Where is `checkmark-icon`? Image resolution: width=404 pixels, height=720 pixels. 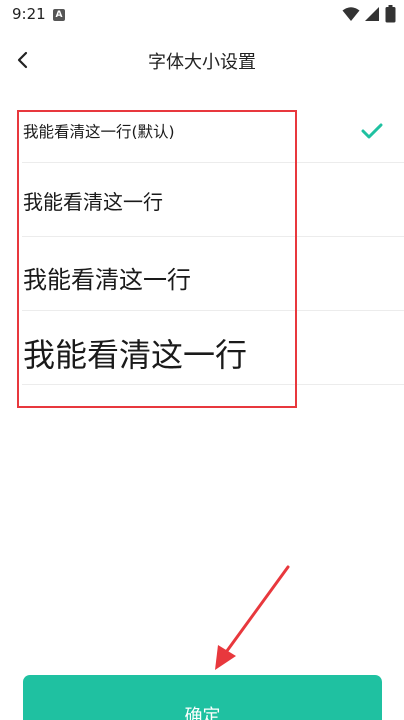 checkmark-icon is located at coordinates (372, 131).